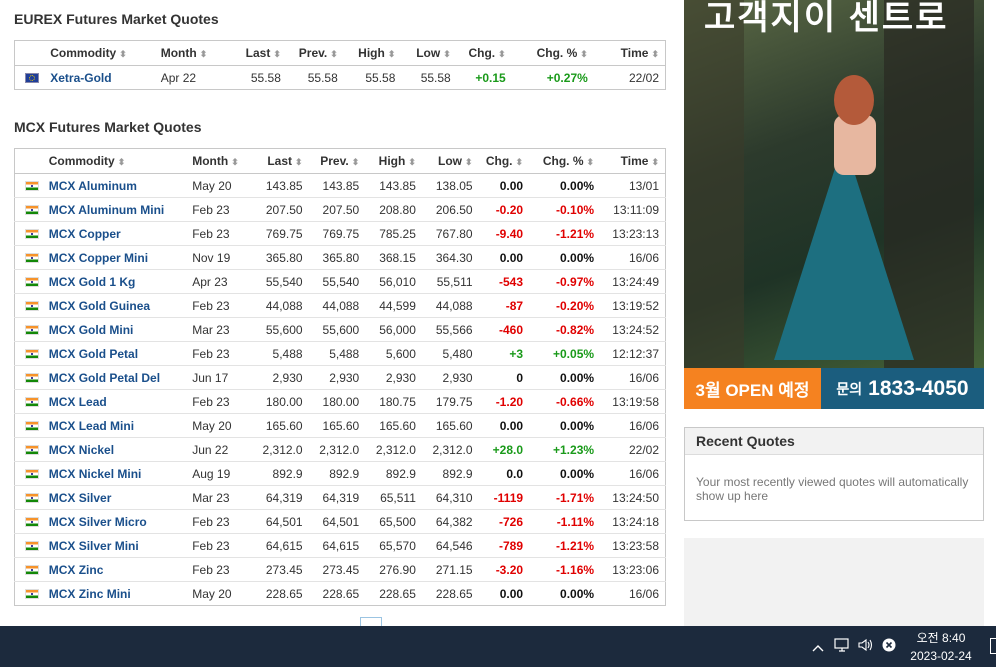 The image size is (996, 667). Describe the element at coordinates (114, 449) in the screenshot. I see `commodity-link: MCX Nickel` at that location.